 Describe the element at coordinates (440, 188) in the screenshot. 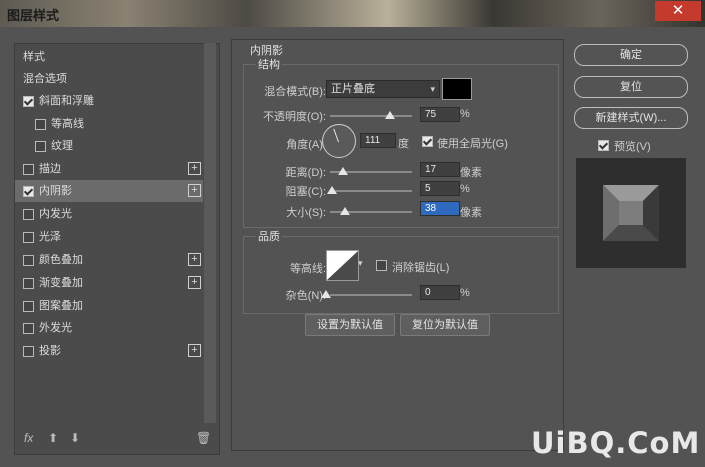

I see `choke-field: 5` at that location.